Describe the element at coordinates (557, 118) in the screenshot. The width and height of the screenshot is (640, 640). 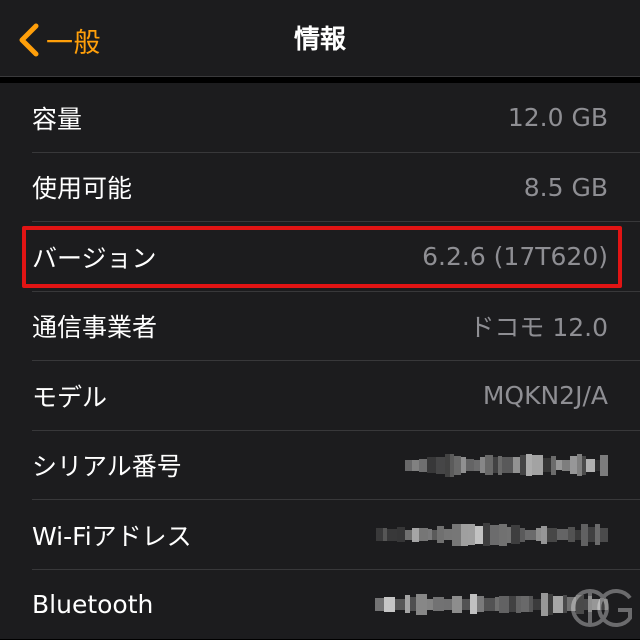
I see `row-value: 12.0 GB` at that location.